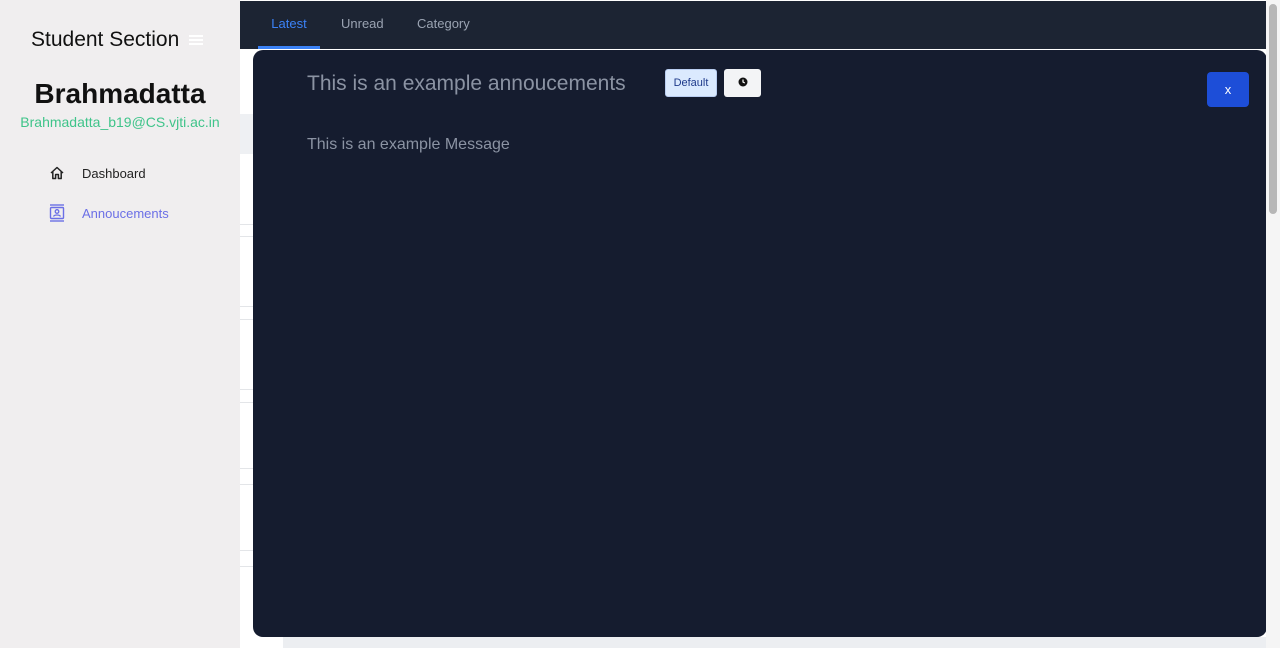  Describe the element at coordinates (466, 83) in the screenshot. I see `modal-title: This is an example annoucements` at that location.